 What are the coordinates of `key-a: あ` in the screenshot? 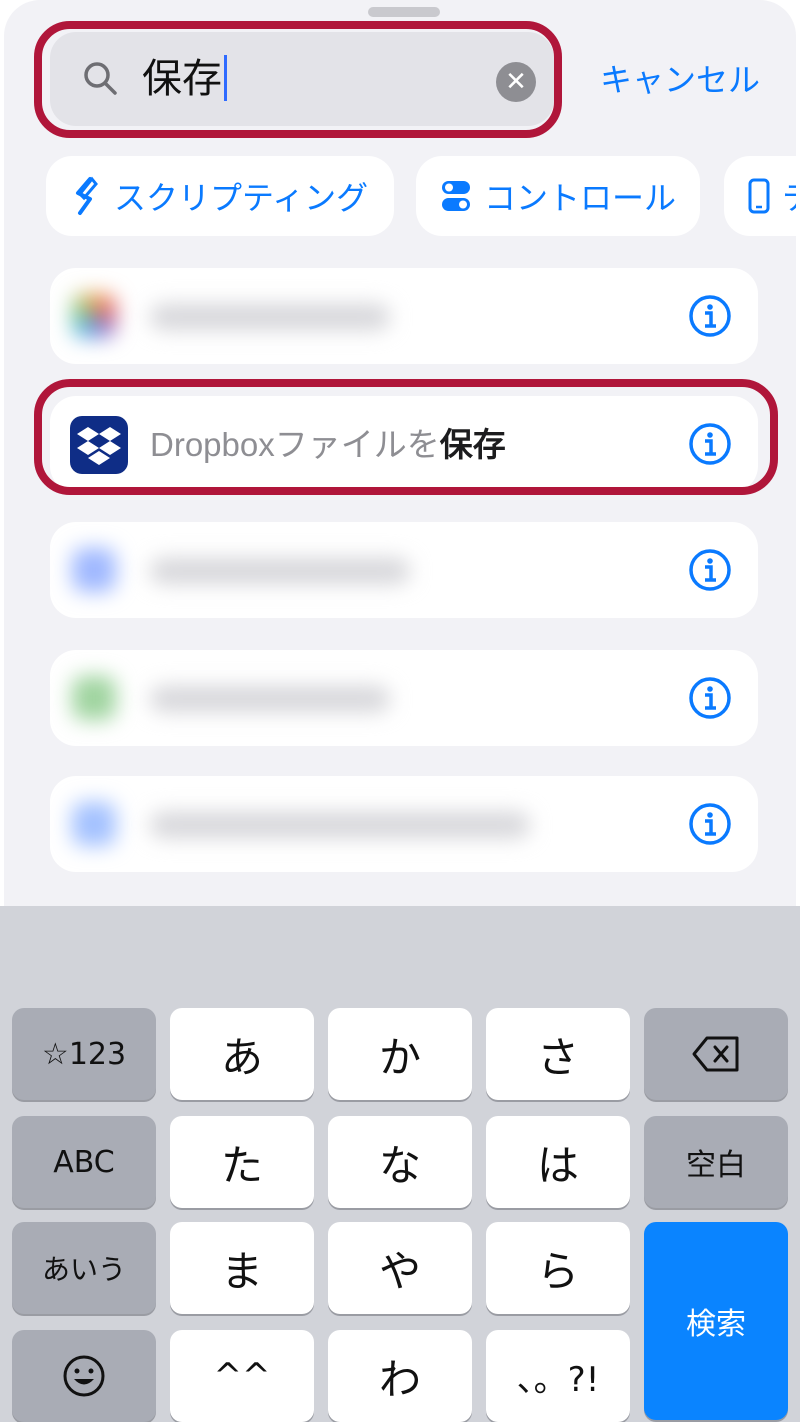 It's located at (242, 1054).